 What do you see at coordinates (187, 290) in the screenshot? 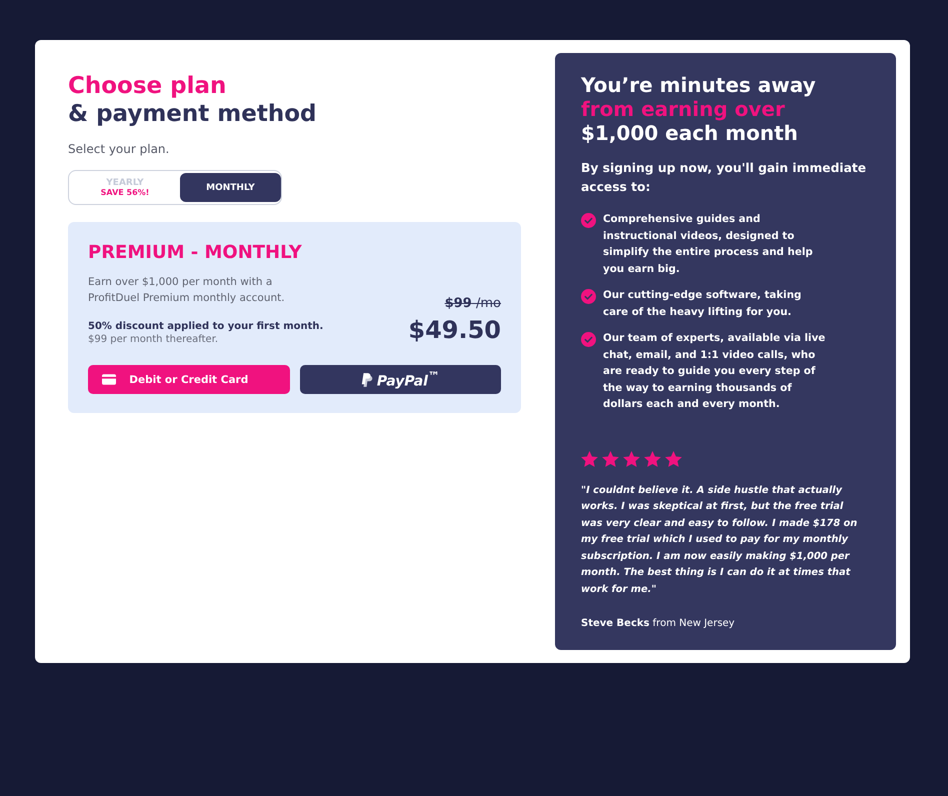
I see `plan-description: Earn over $1,000 per month with a ProfitDuel Premium monthly account.` at bounding box center [187, 290].